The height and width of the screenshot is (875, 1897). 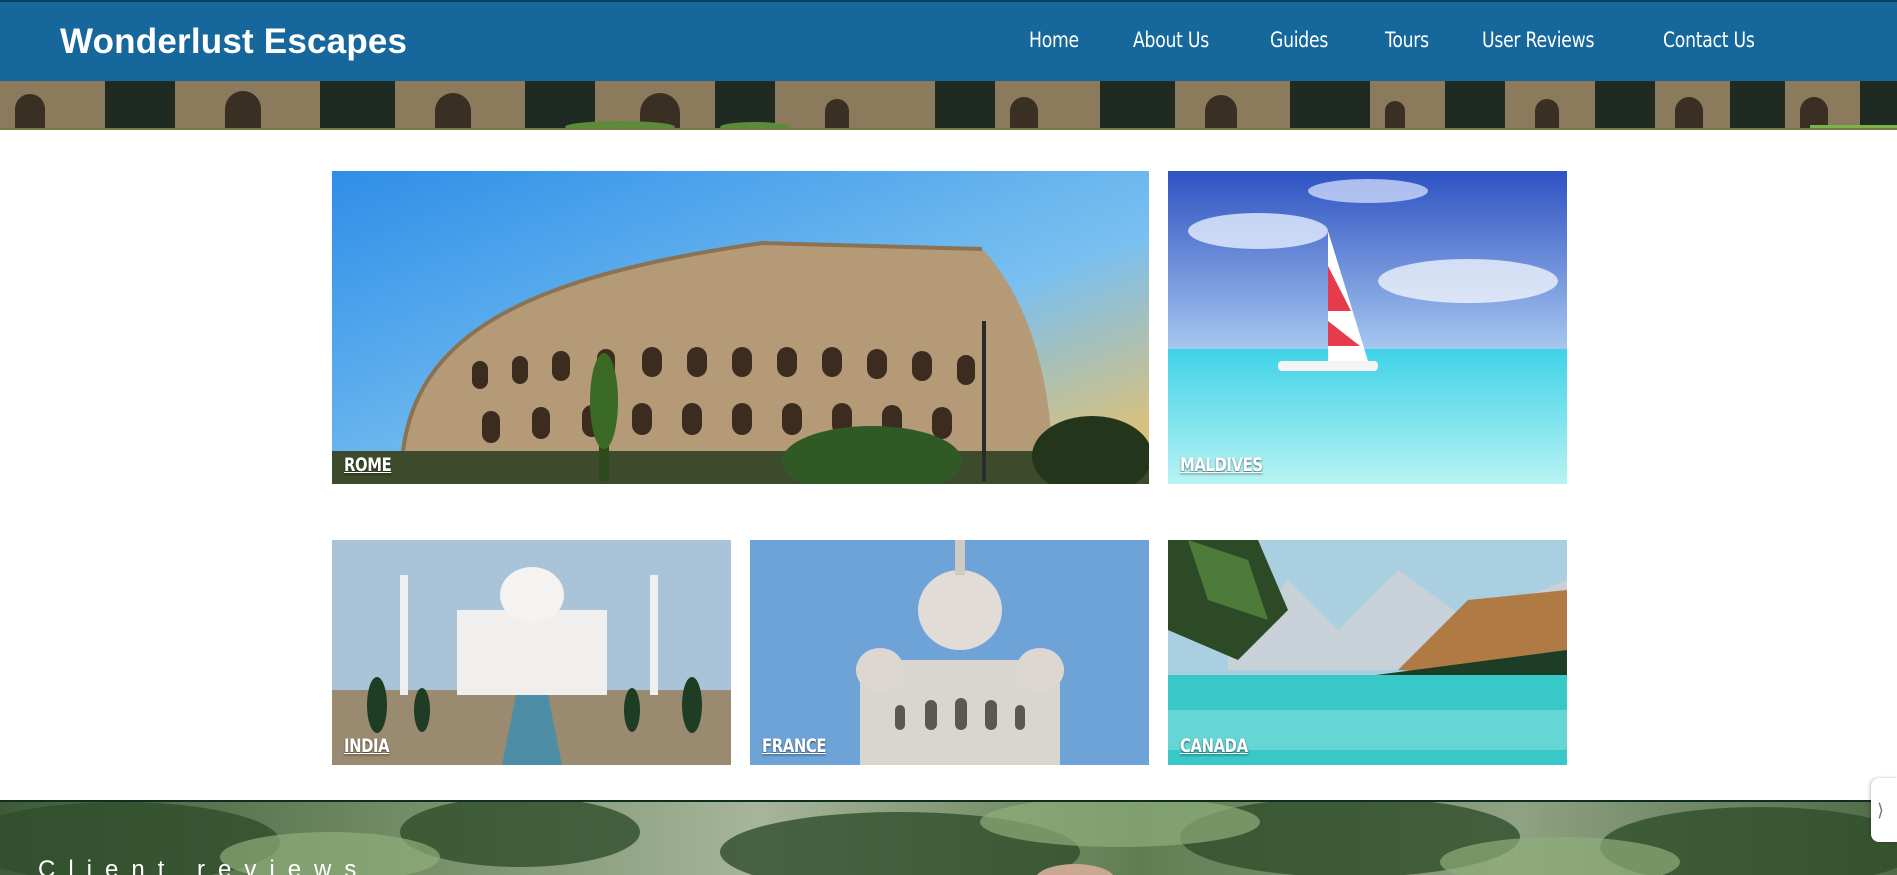 What do you see at coordinates (1709, 40) in the screenshot?
I see `nav-contact-us: Contact Us` at bounding box center [1709, 40].